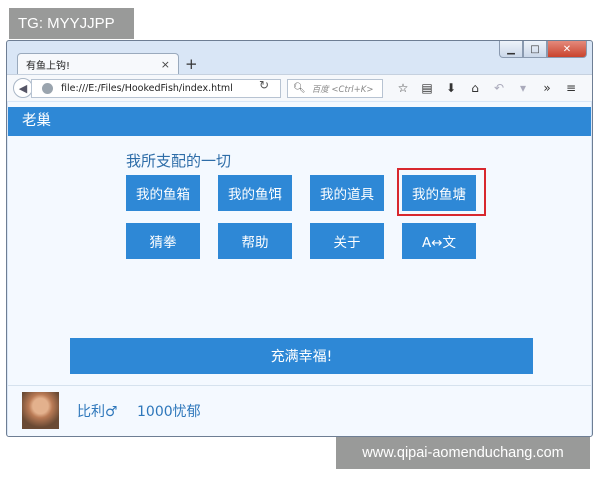  I want to click on reading-list-icon: ▤, so click(427, 88).